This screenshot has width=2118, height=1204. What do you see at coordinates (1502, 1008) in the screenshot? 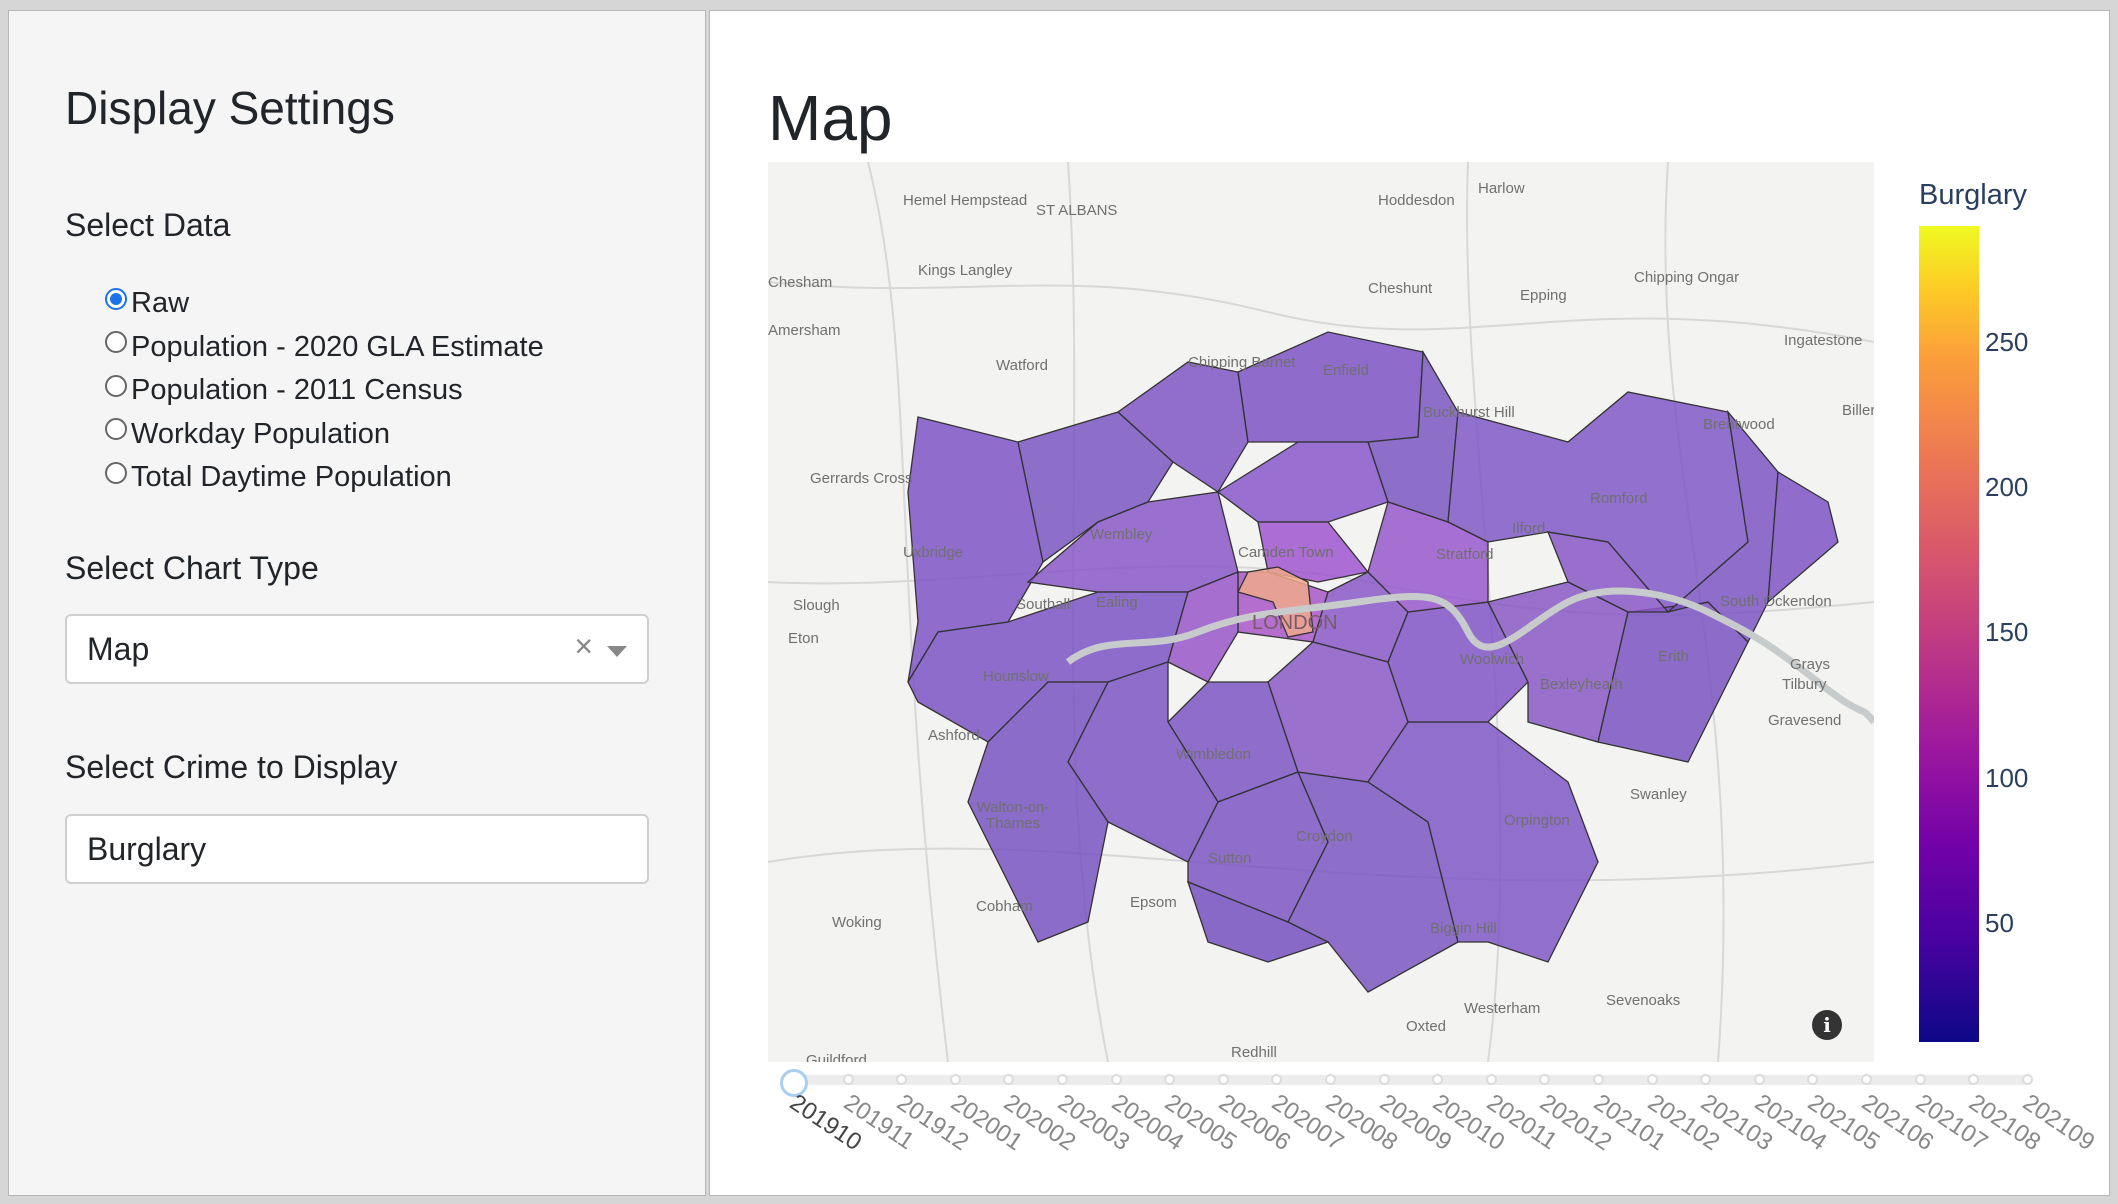
I see `map-label: Westerham` at bounding box center [1502, 1008].